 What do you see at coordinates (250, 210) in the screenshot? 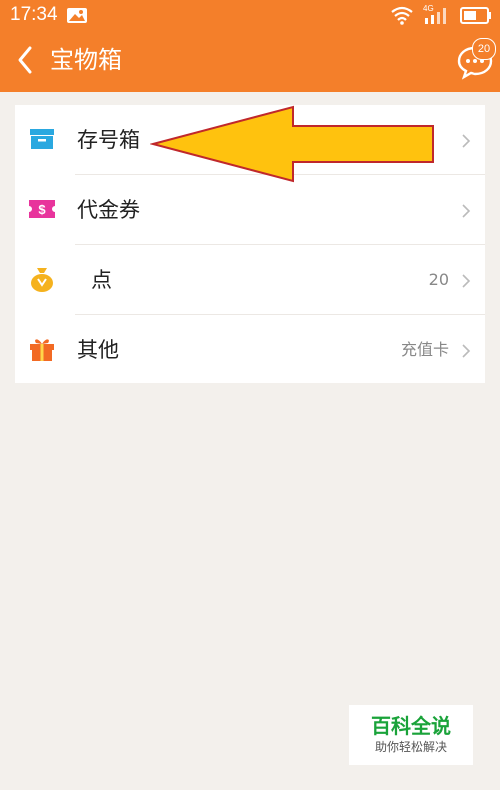
I see `list-item-coupon: $ 代金券` at bounding box center [250, 210].